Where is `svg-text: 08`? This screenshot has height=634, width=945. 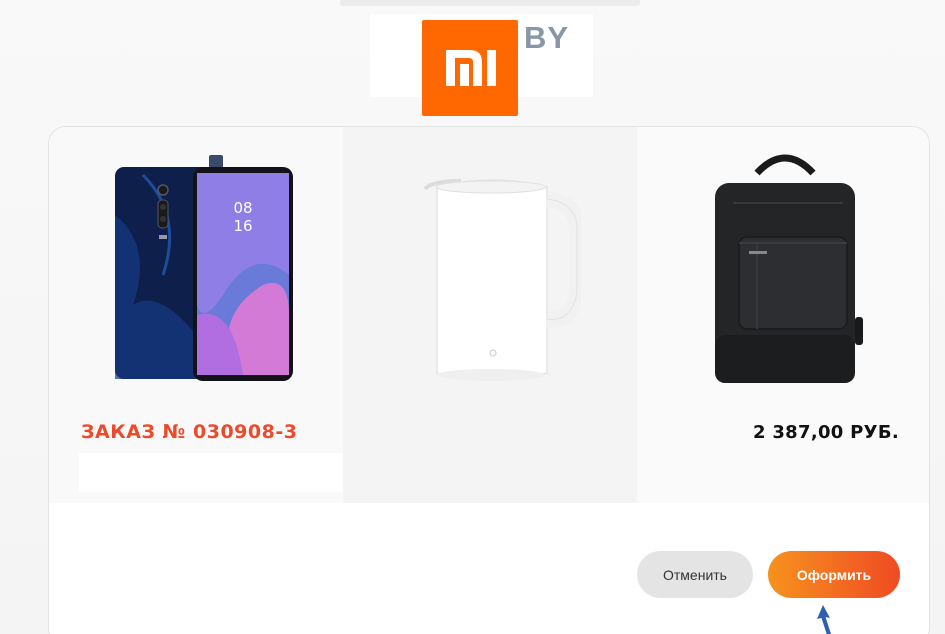 svg-text: 08 is located at coordinates (242, 208).